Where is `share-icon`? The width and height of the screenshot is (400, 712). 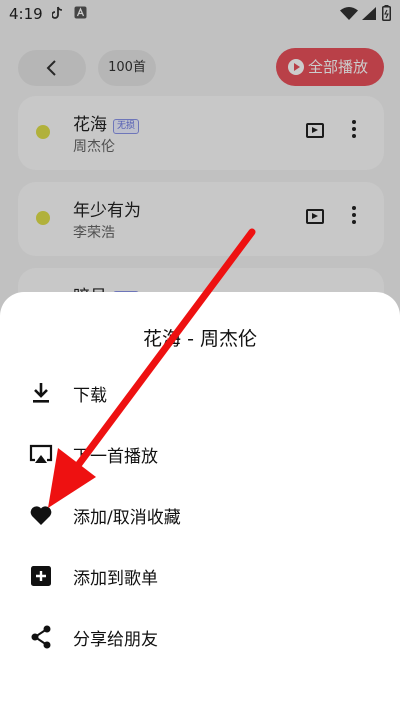 share-icon is located at coordinates (41, 637).